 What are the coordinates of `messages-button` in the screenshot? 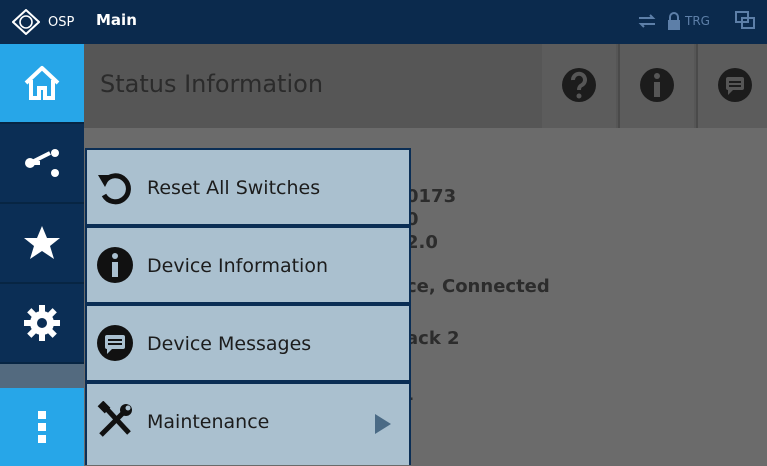 It's located at (732, 86).